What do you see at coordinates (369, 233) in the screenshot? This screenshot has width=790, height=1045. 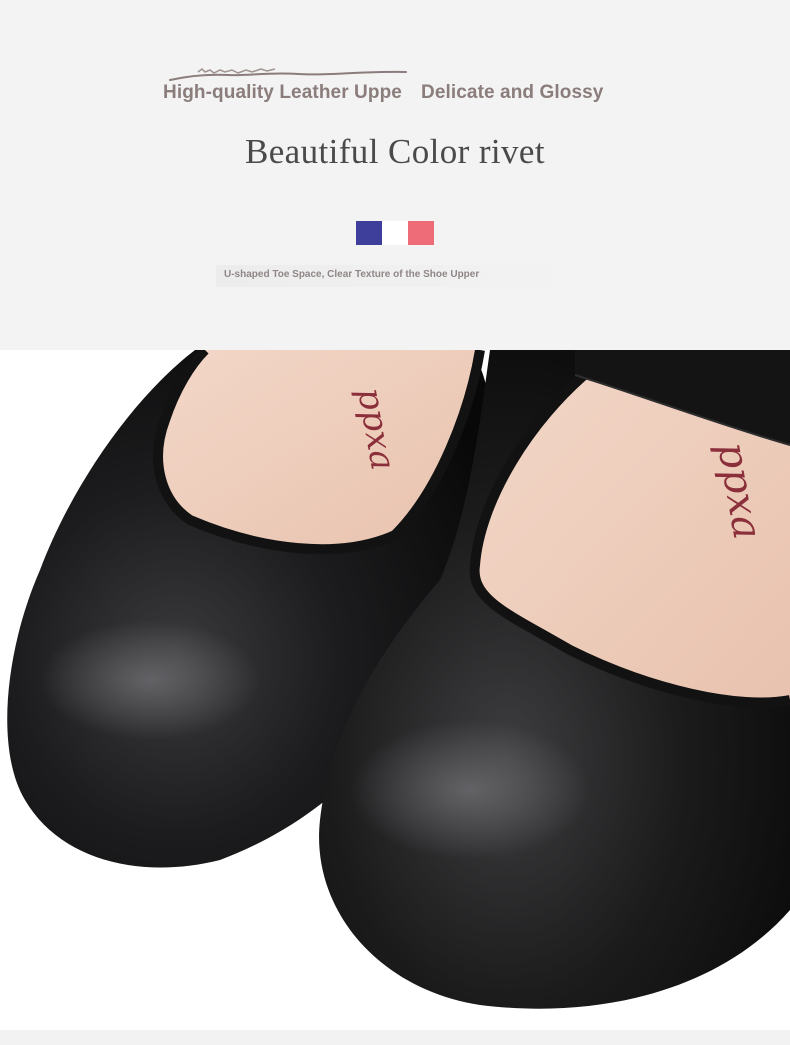 I see `swatch-blue` at bounding box center [369, 233].